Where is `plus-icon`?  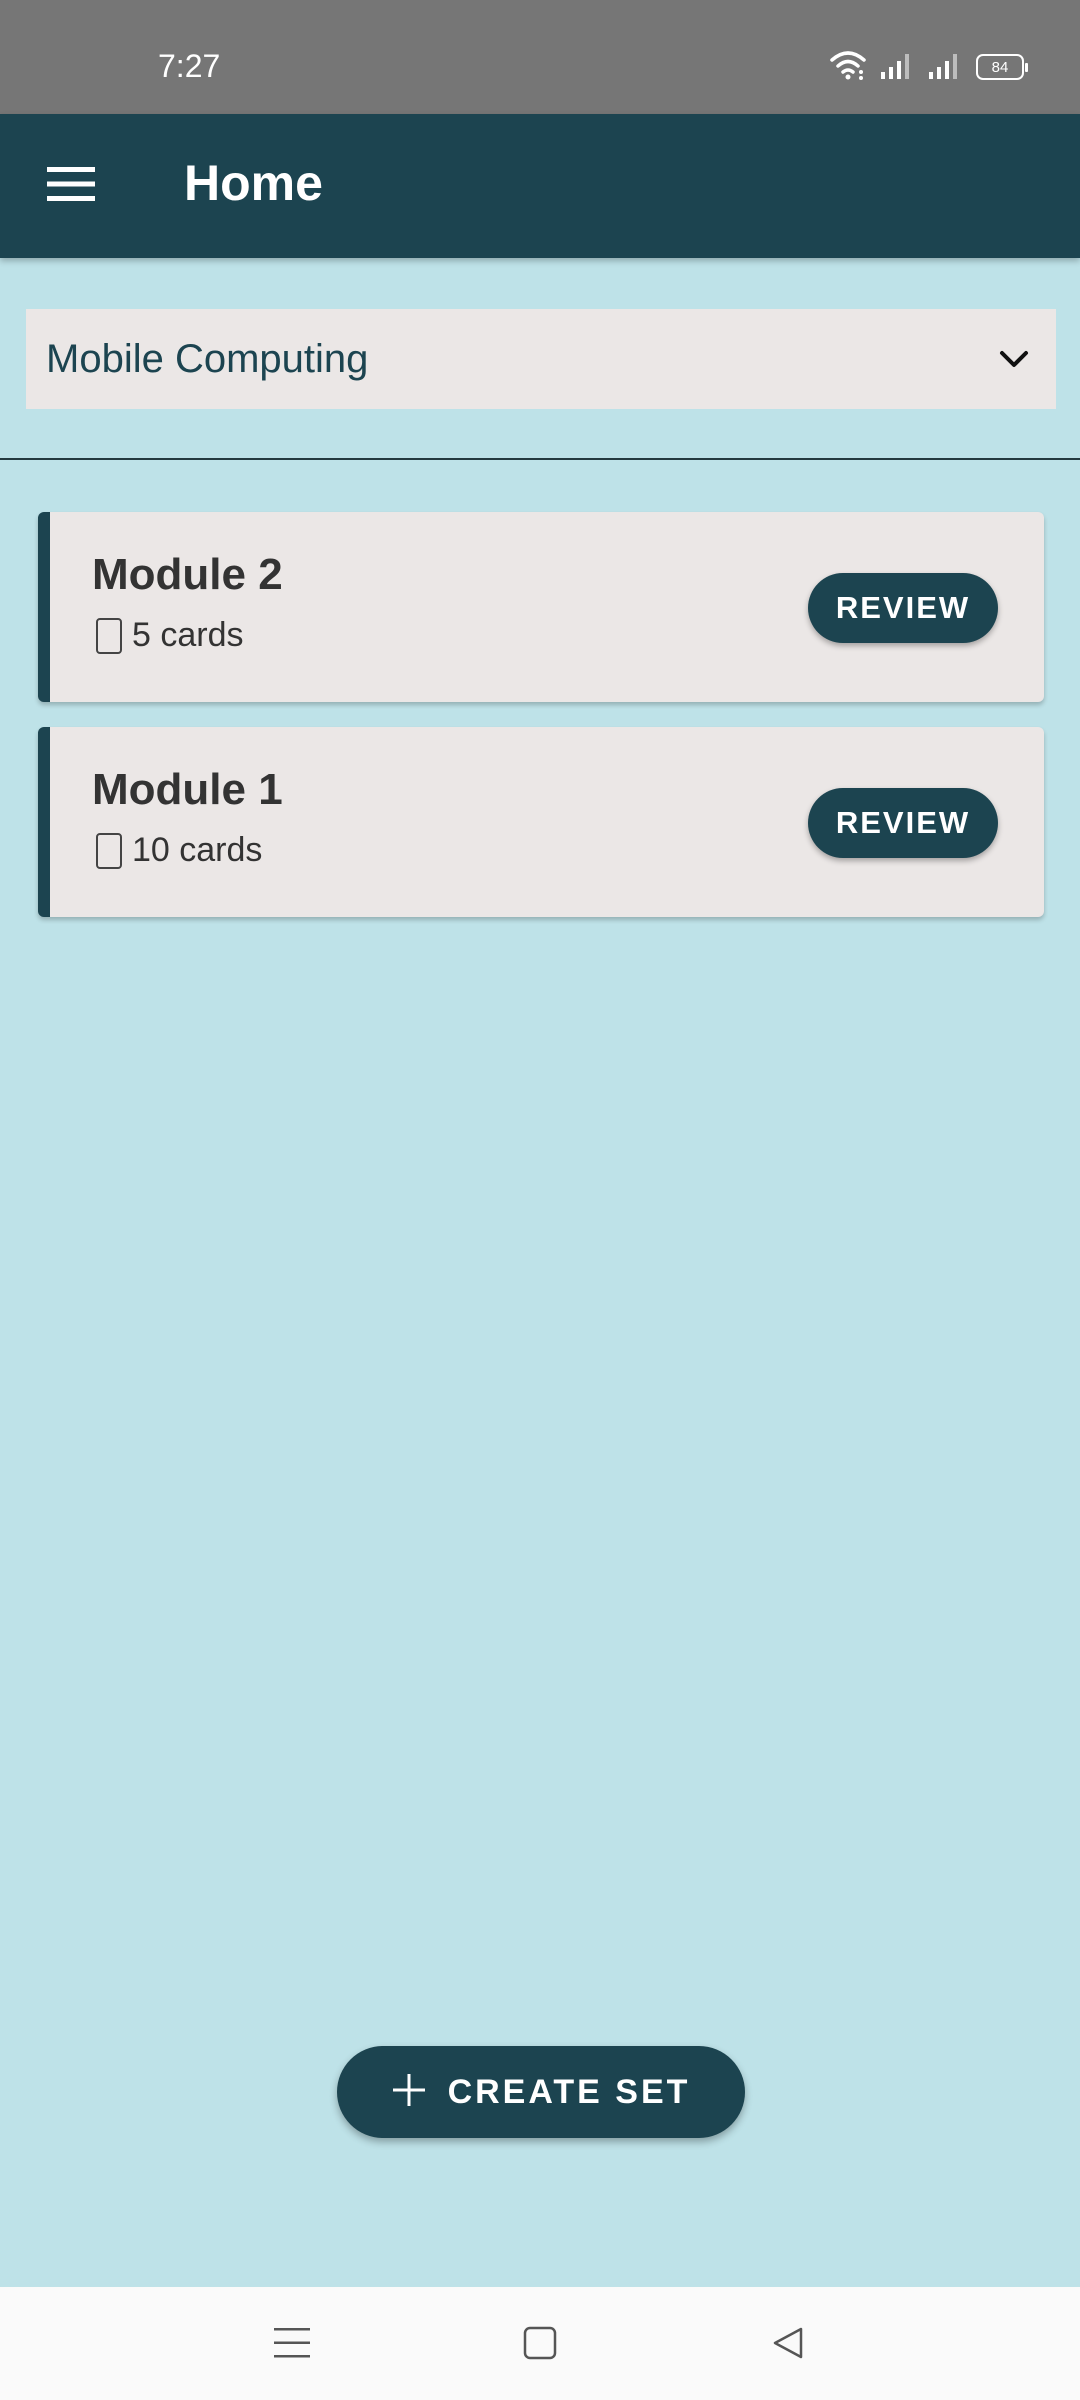 plus-icon is located at coordinates (409, 2092).